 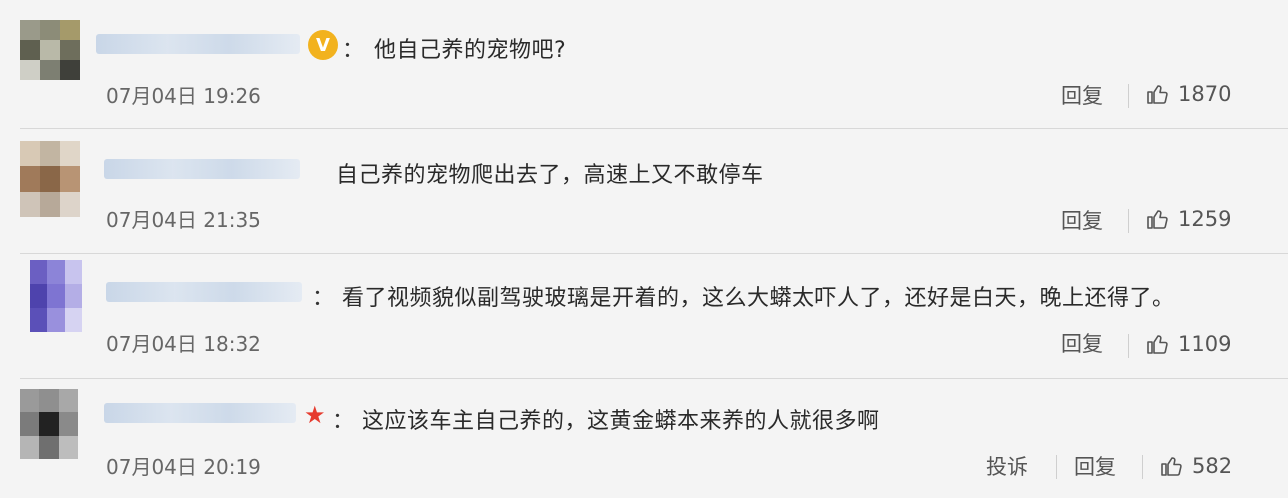 I want to click on like-button: 1109, so click(x=1188, y=344).